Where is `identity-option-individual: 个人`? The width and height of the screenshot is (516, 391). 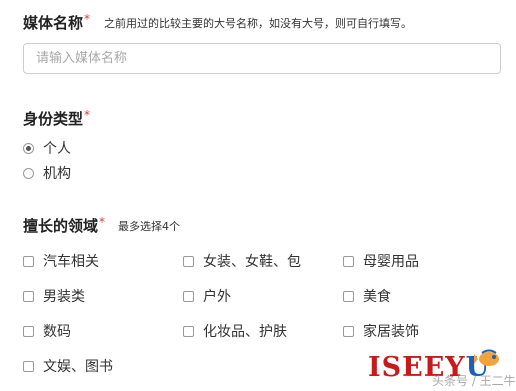
identity-option-individual: 个人 is located at coordinates (47, 148).